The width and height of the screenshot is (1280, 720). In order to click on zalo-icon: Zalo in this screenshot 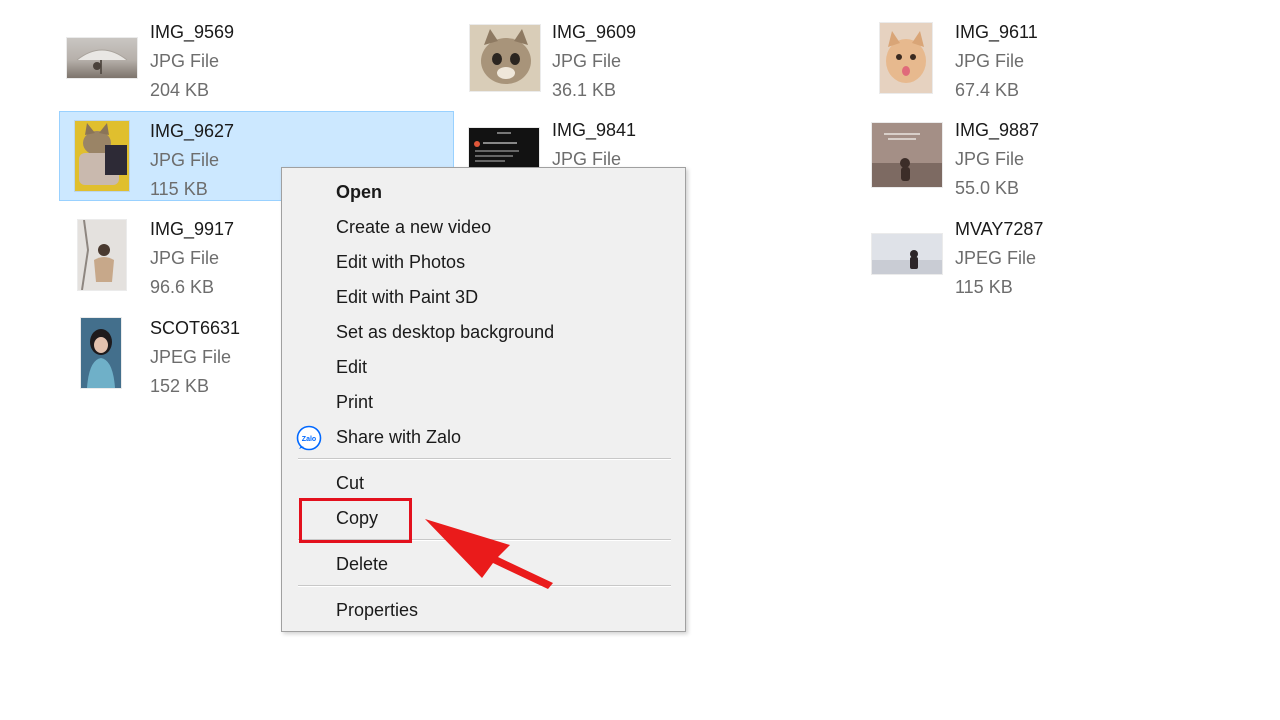, I will do `click(309, 438)`.